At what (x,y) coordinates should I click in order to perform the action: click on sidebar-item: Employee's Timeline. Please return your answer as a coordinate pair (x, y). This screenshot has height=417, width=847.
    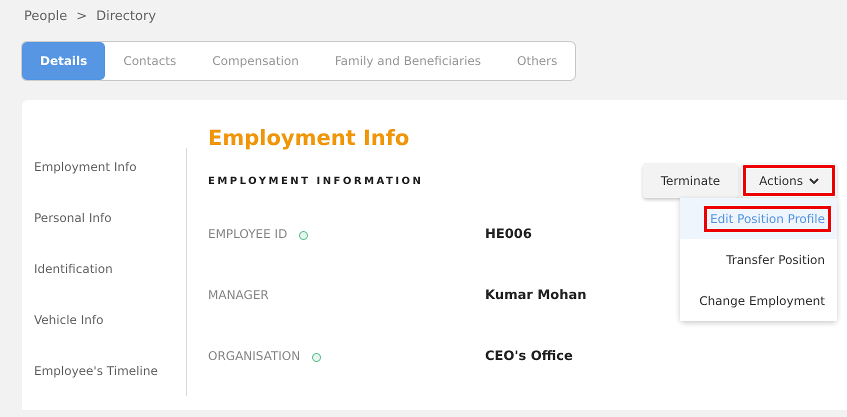
    Looking at the image, I should click on (110, 387).